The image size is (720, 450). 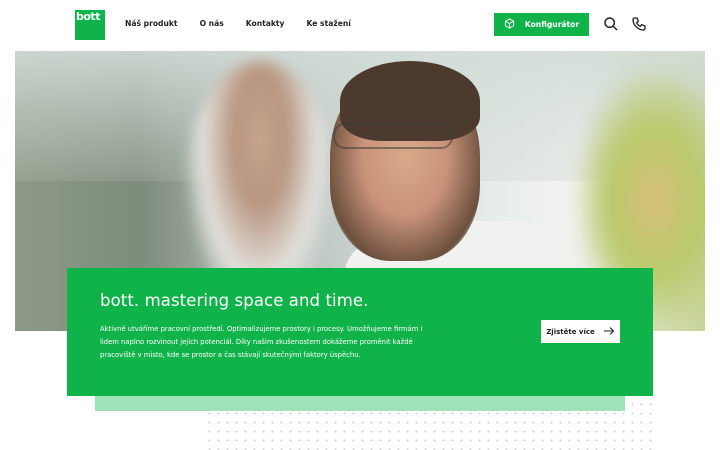 I want to click on nav-item-contacts: Kontakty, so click(x=265, y=23).